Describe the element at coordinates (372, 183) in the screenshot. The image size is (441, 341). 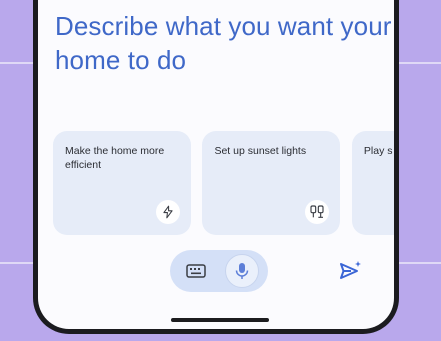
I see `suggestion-card-play: Play s when` at that location.